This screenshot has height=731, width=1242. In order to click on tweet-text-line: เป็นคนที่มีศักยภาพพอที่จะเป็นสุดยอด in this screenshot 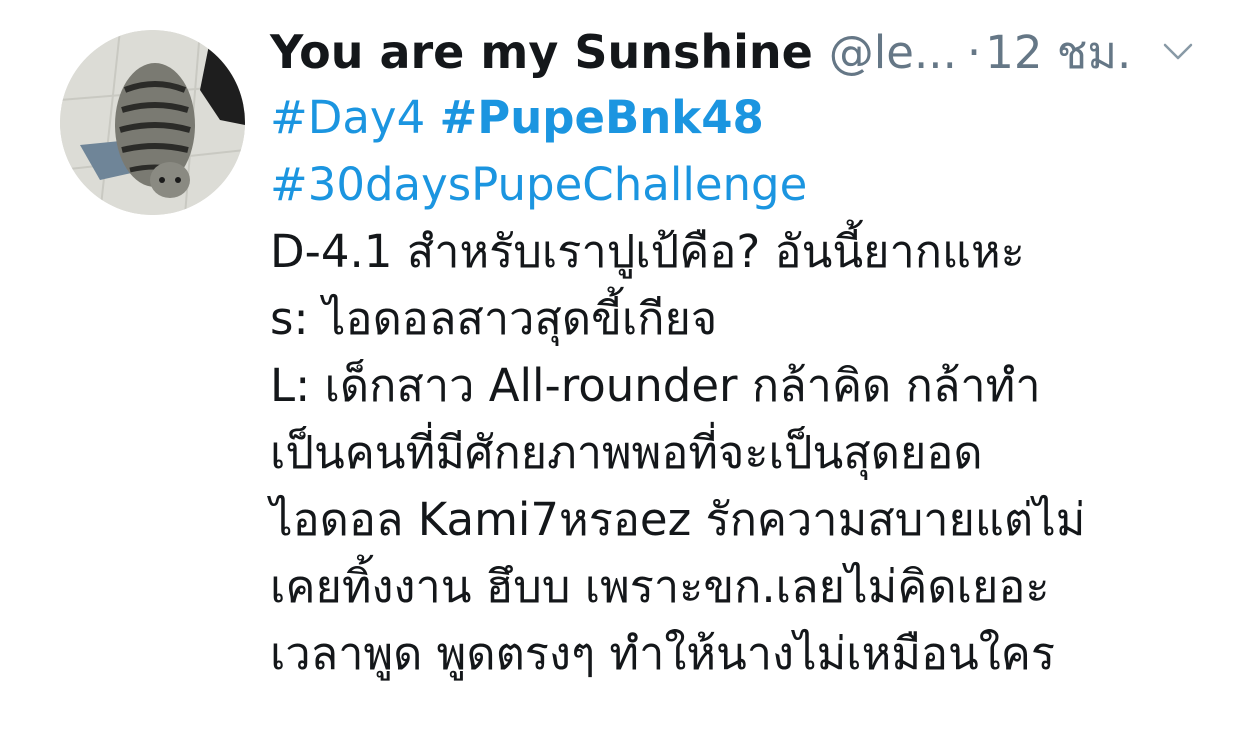, I will do `click(626, 452)`.